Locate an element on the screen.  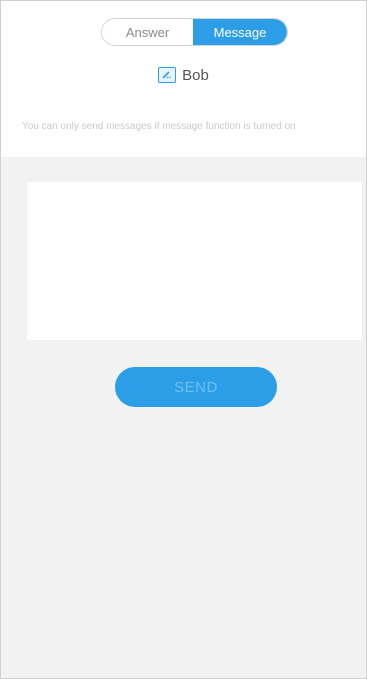
tab-switcher: Answer Message is located at coordinates (194, 32).